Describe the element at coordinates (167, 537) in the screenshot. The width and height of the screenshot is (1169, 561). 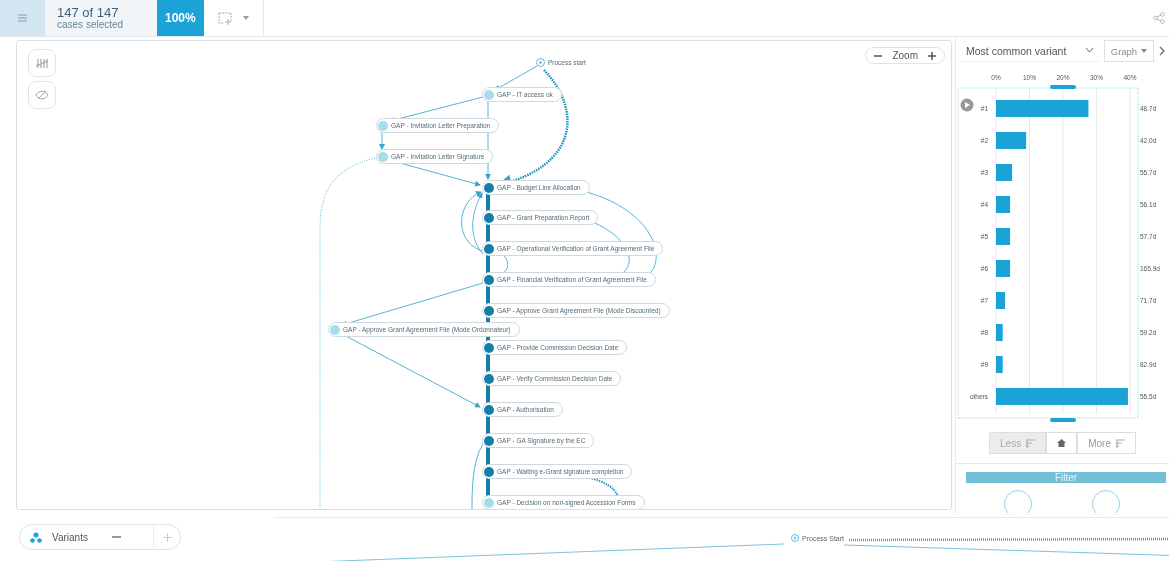
I see `plus-icon` at that location.